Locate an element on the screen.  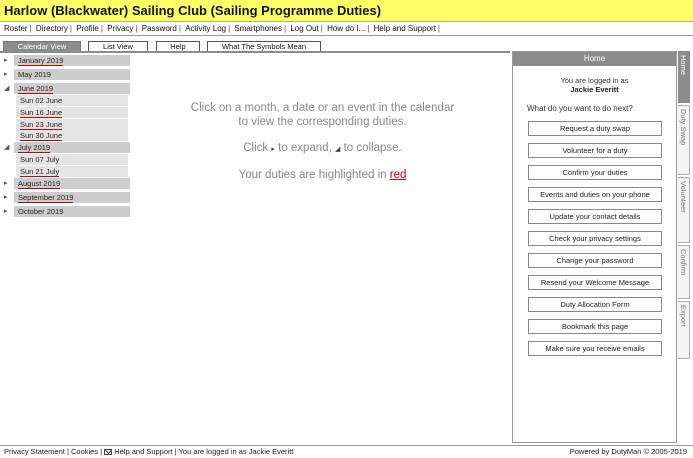
duty-allocation-button: Duty Allocation Form is located at coordinates (595, 304).